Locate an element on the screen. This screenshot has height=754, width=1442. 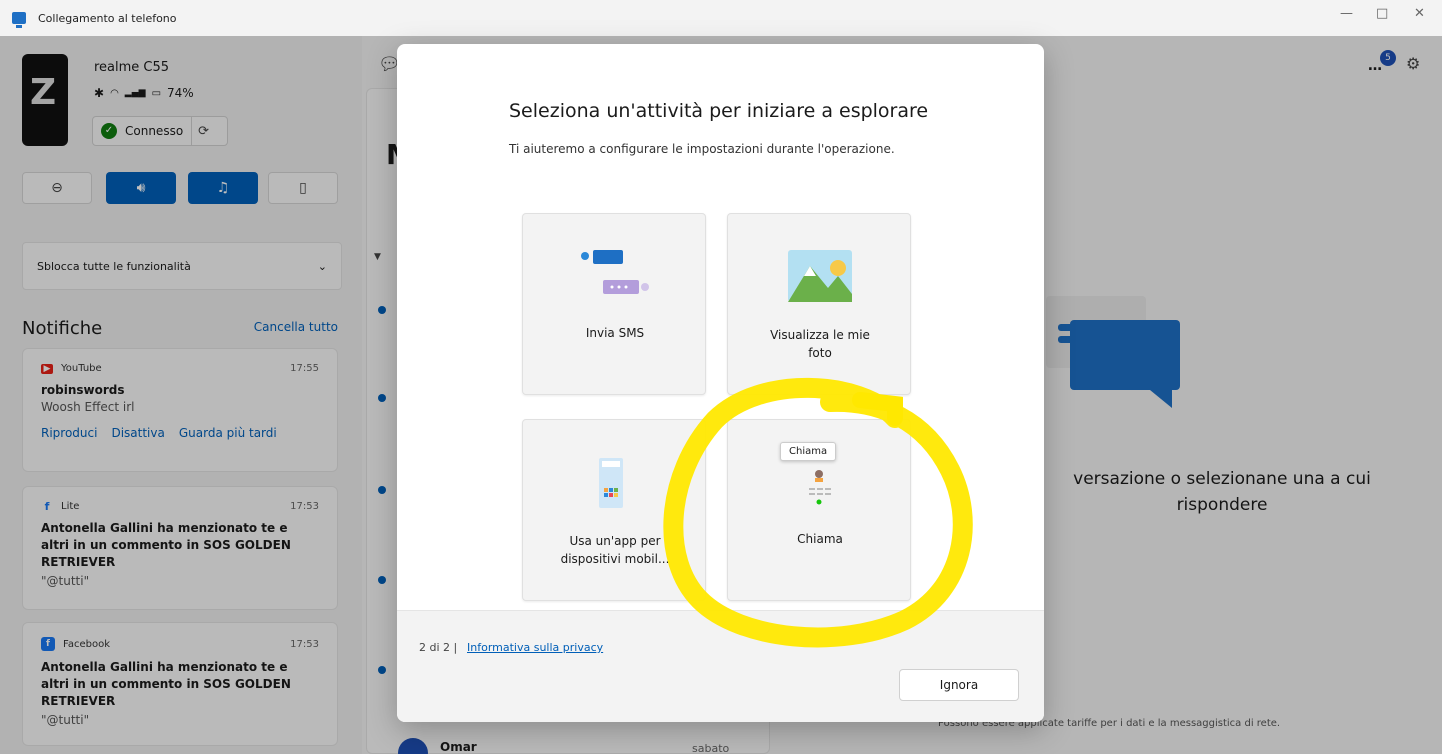
view-photos-tile: Visualizza le mie foto is located at coordinates (819, 304).